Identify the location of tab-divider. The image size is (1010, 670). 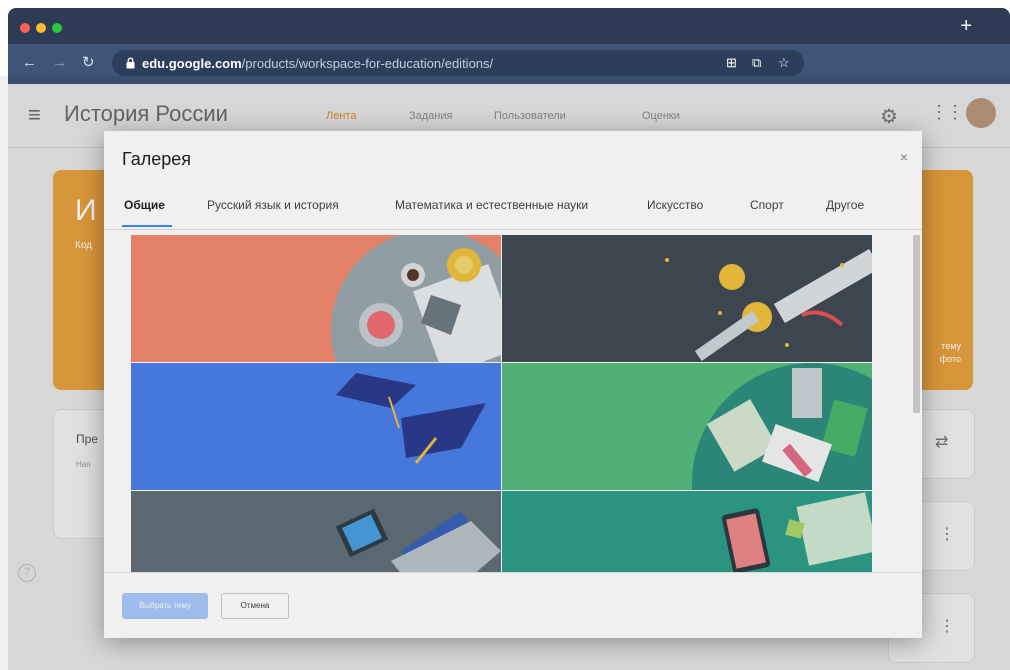
(513, 229).